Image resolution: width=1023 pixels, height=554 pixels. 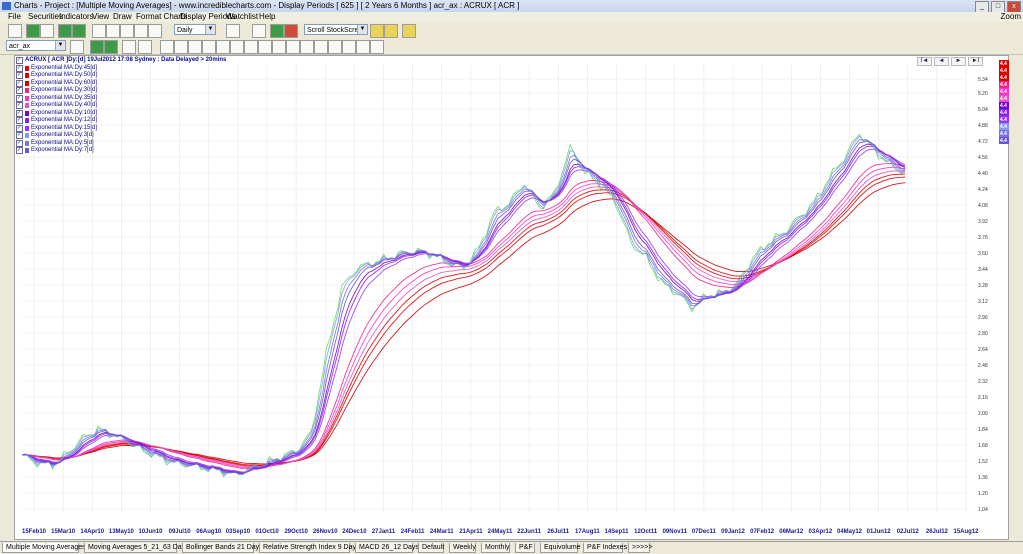 What do you see at coordinates (307, 47) in the screenshot?
I see `draw-circle-icon` at bounding box center [307, 47].